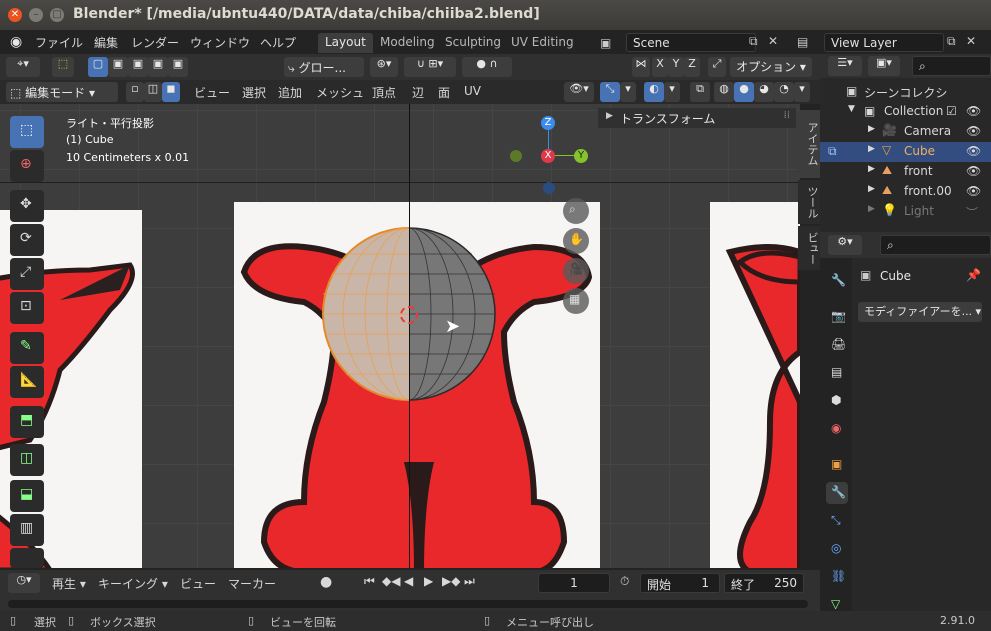 This screenshot has height=631, width=991. I want to click on snap-icon: ∪ ⊞▾, so click(430, 67).